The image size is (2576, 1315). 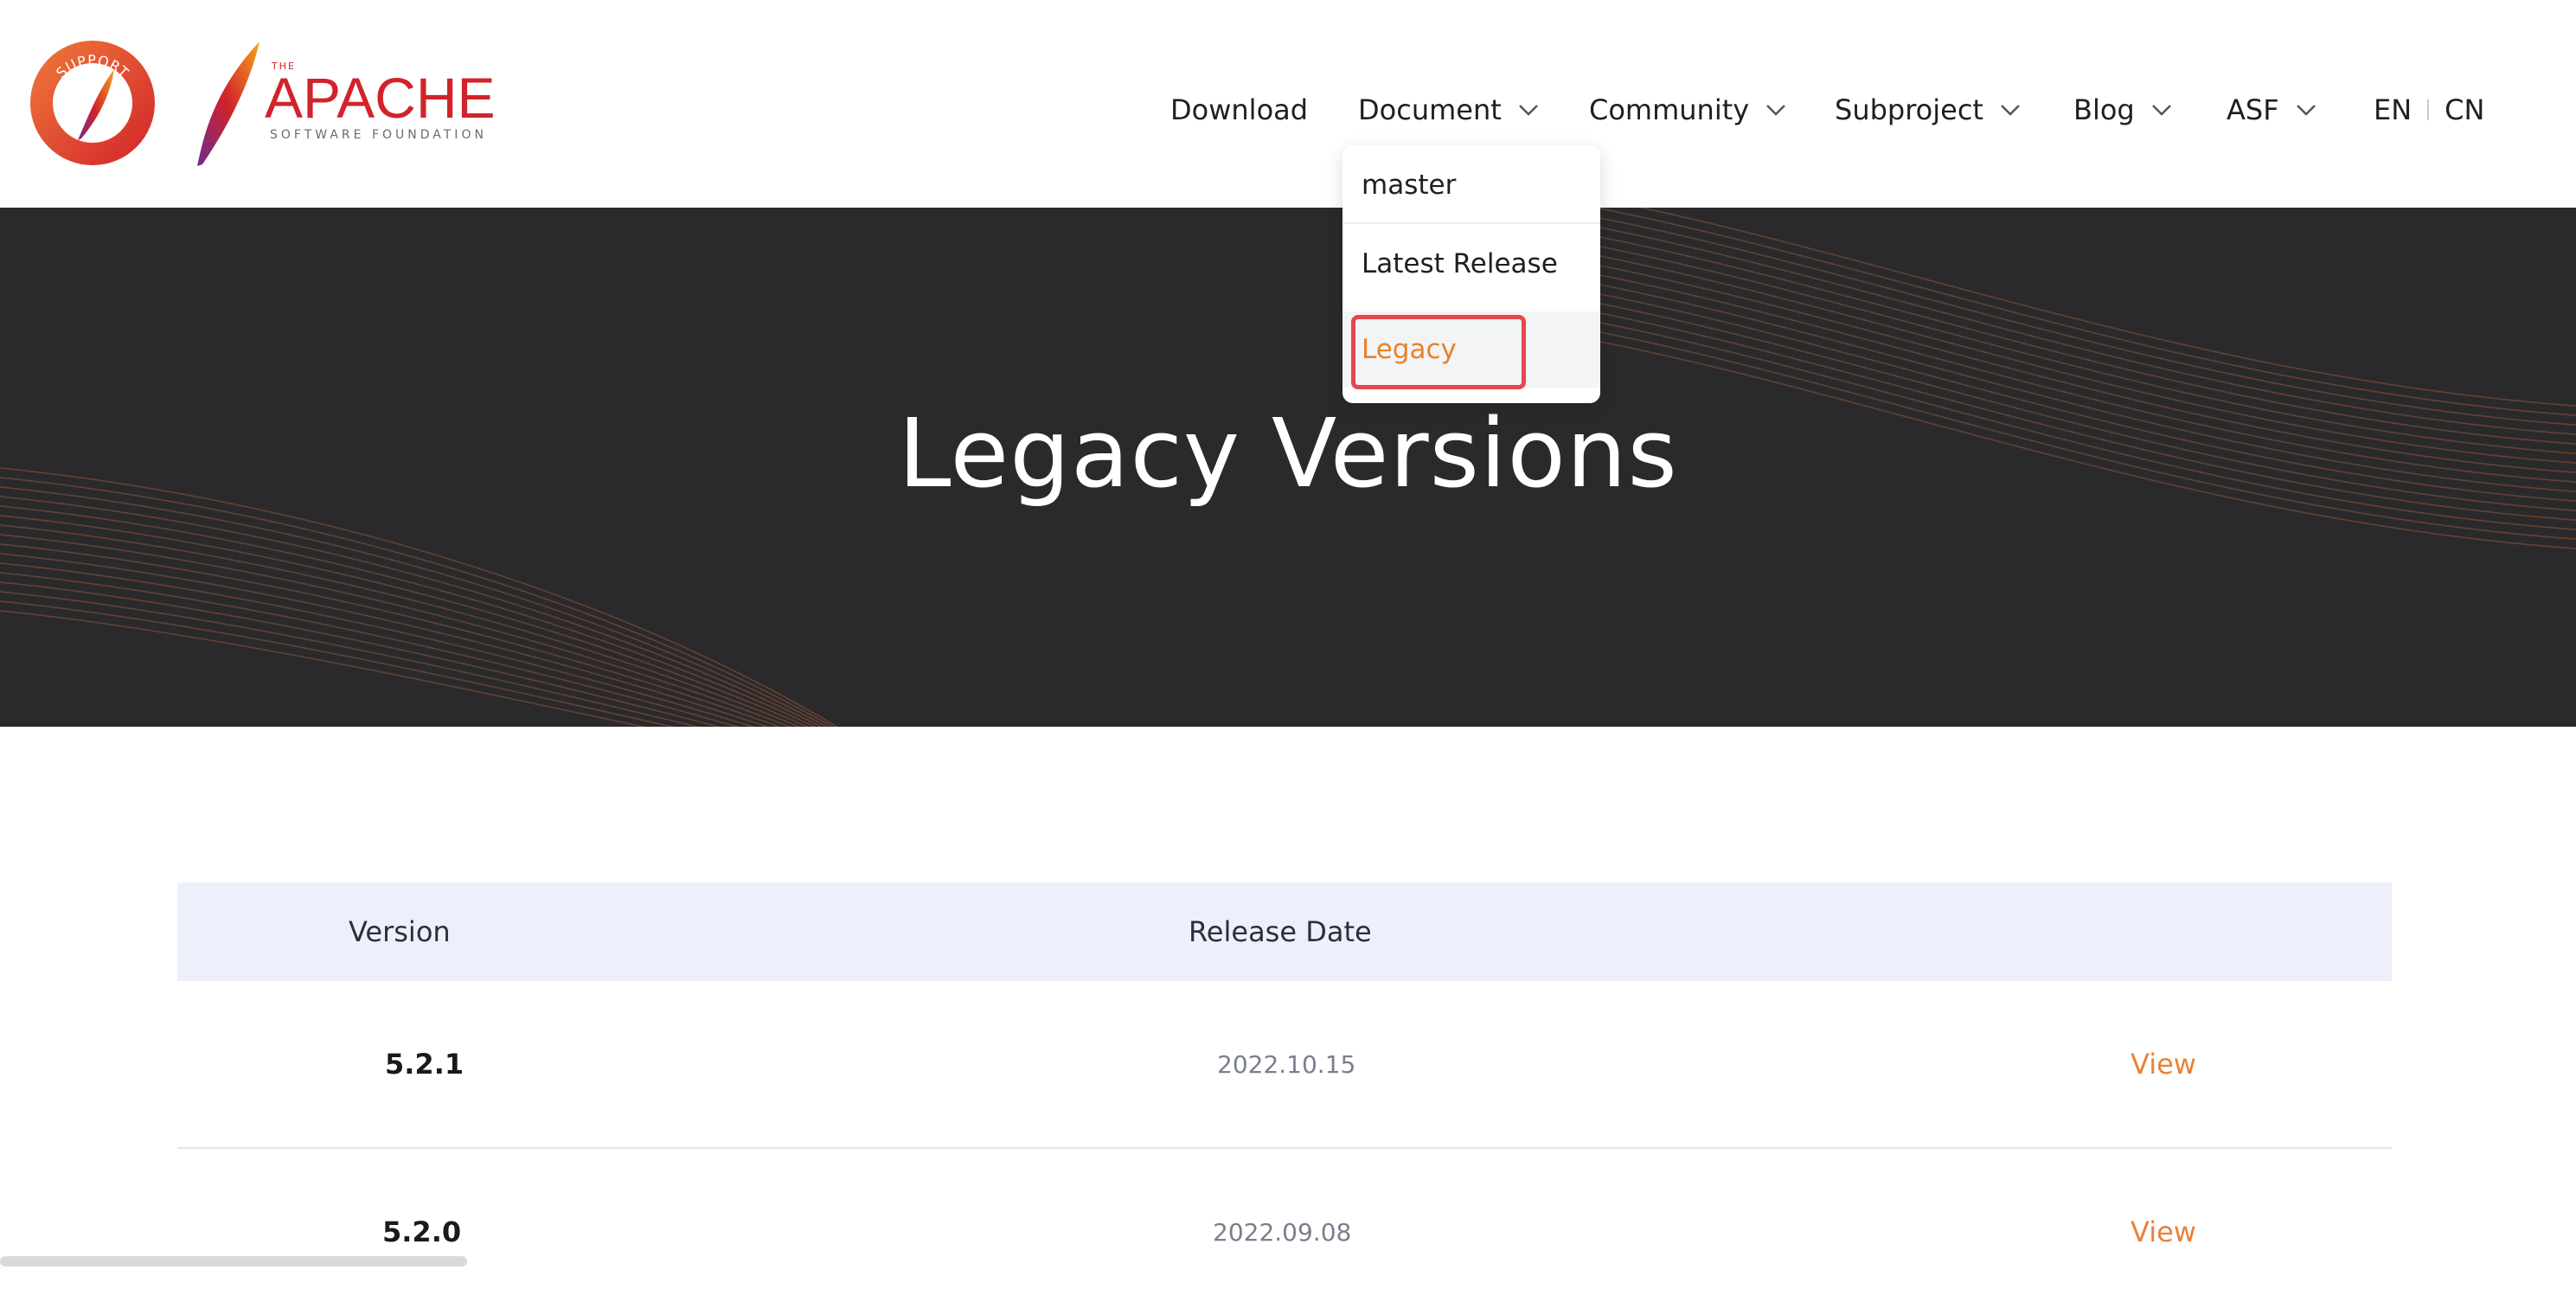 I want to click on dropdown-item-latest-release: Latest Release, so click(x=1471, y=264).